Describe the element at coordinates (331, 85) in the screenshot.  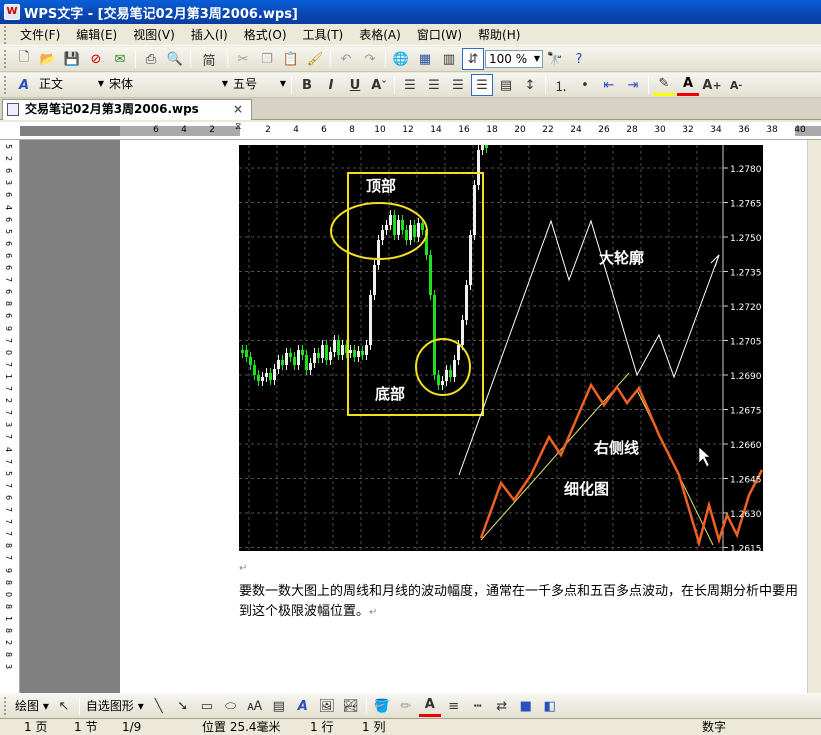
I see `italic-icon: I` at that location.